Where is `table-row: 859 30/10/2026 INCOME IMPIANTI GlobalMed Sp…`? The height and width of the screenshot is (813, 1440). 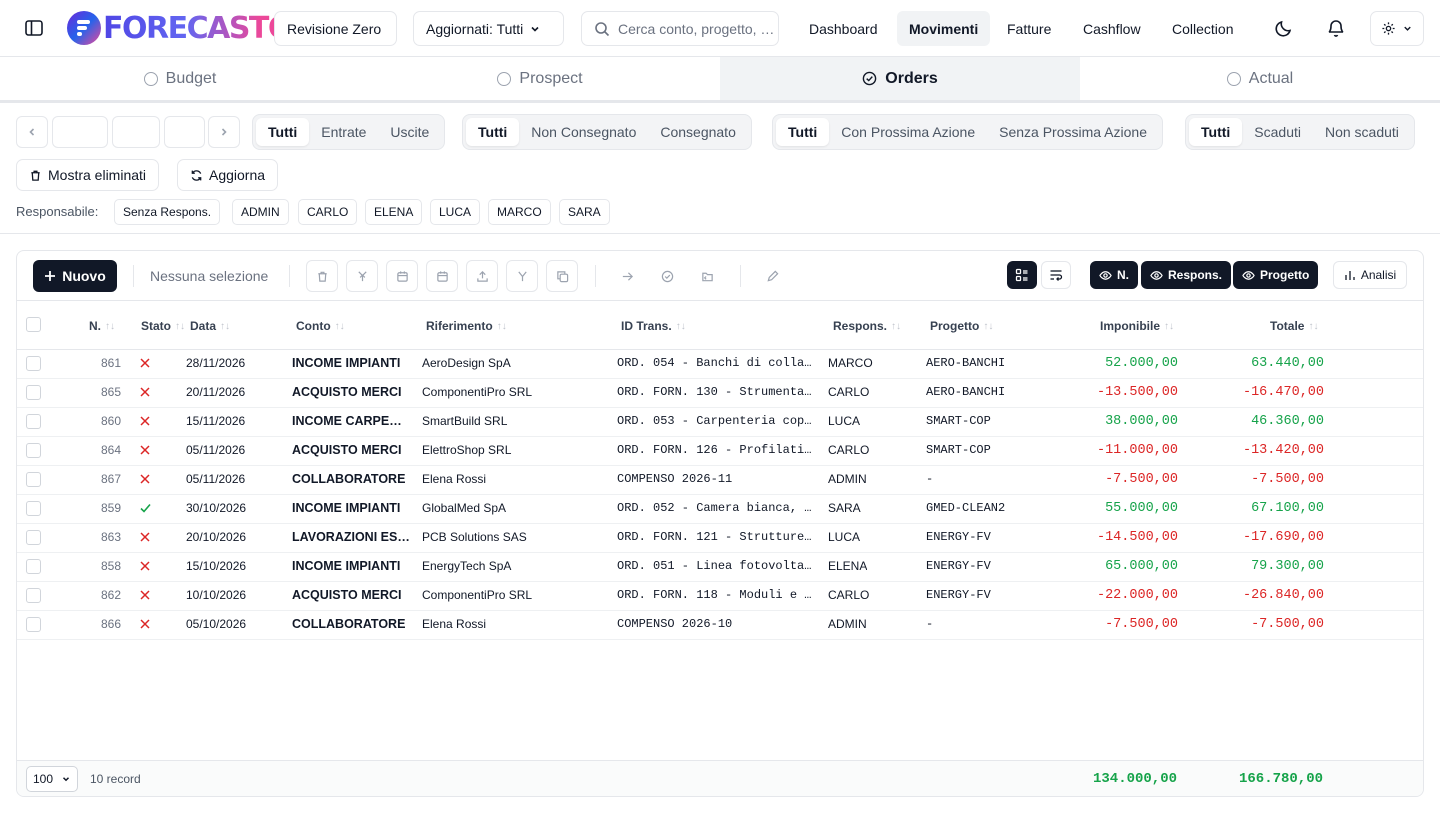 table-row: 859 30/10/2026 INCOME IMPIANTI GlobalMed Sp… is located at coordinates (720, 509).